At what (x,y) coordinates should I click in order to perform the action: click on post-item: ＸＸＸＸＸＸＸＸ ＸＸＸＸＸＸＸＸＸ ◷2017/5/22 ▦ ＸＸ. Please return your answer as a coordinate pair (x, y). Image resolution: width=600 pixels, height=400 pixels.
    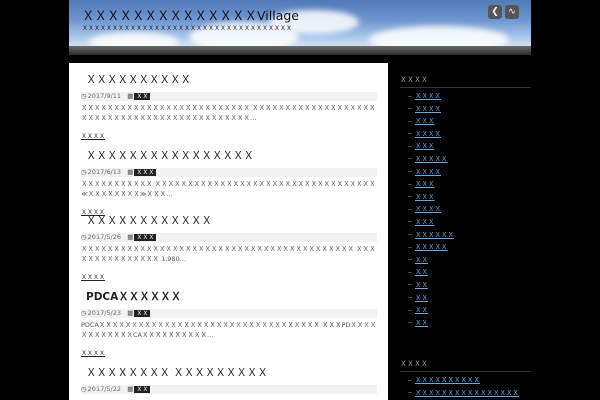
    Looking at the image, I should click on (229, 379).